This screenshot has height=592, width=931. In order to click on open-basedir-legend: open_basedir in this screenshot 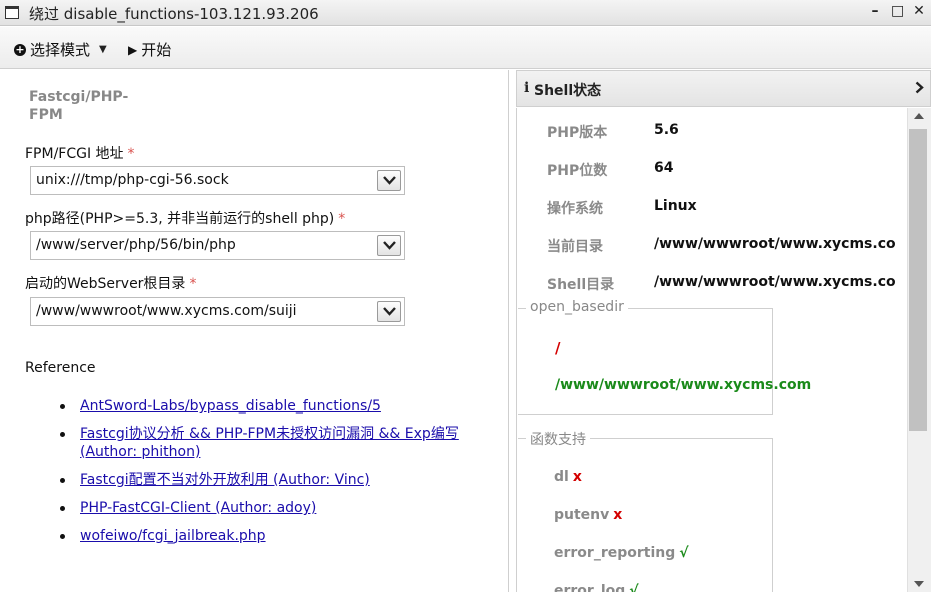, I will do `click(577, 307)`.